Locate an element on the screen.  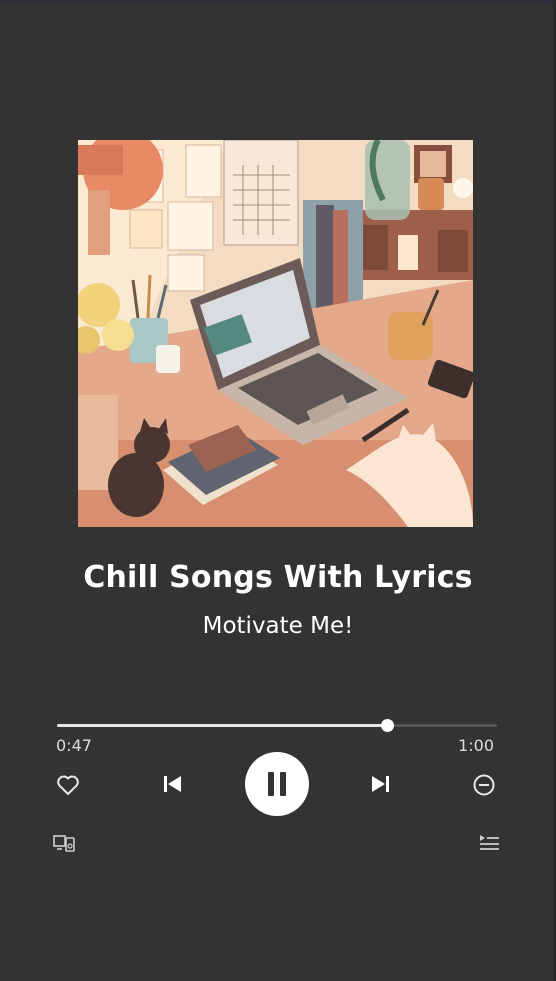
queue-button is located at coordinates (489, 843).